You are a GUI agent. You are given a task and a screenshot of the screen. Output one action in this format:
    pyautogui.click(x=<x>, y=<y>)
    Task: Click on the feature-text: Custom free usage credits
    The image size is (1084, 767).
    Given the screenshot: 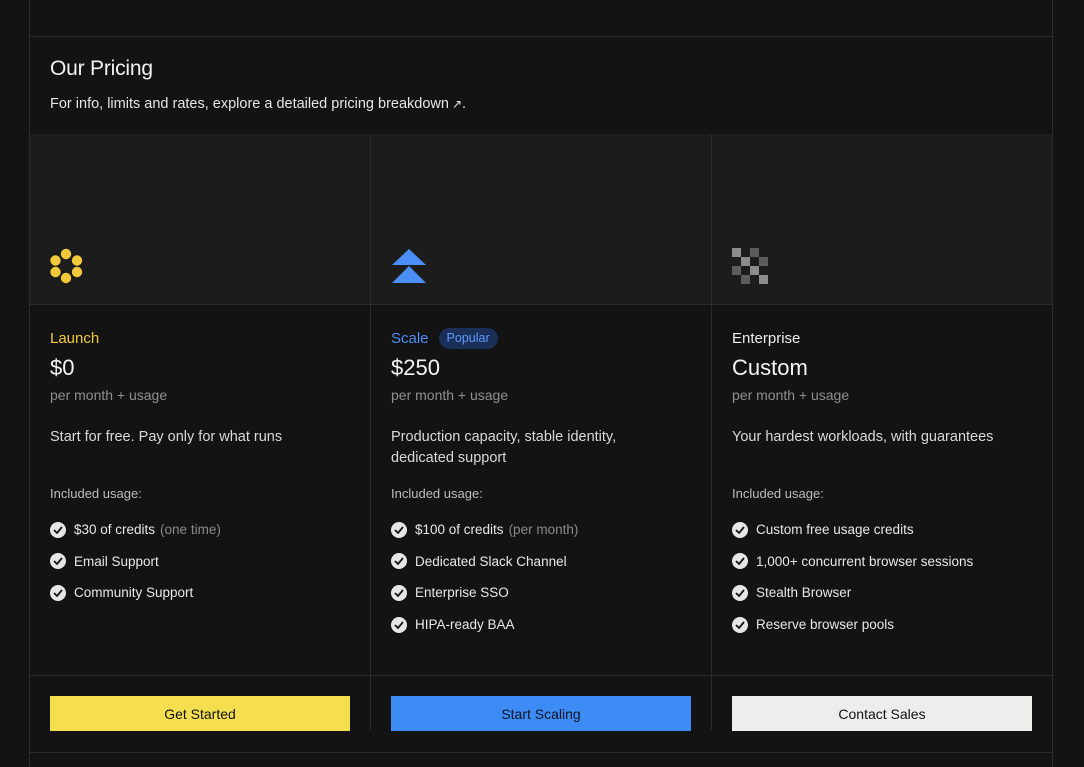 What is the action you would take?
    pyautogui.click(x=835, y=530)
    